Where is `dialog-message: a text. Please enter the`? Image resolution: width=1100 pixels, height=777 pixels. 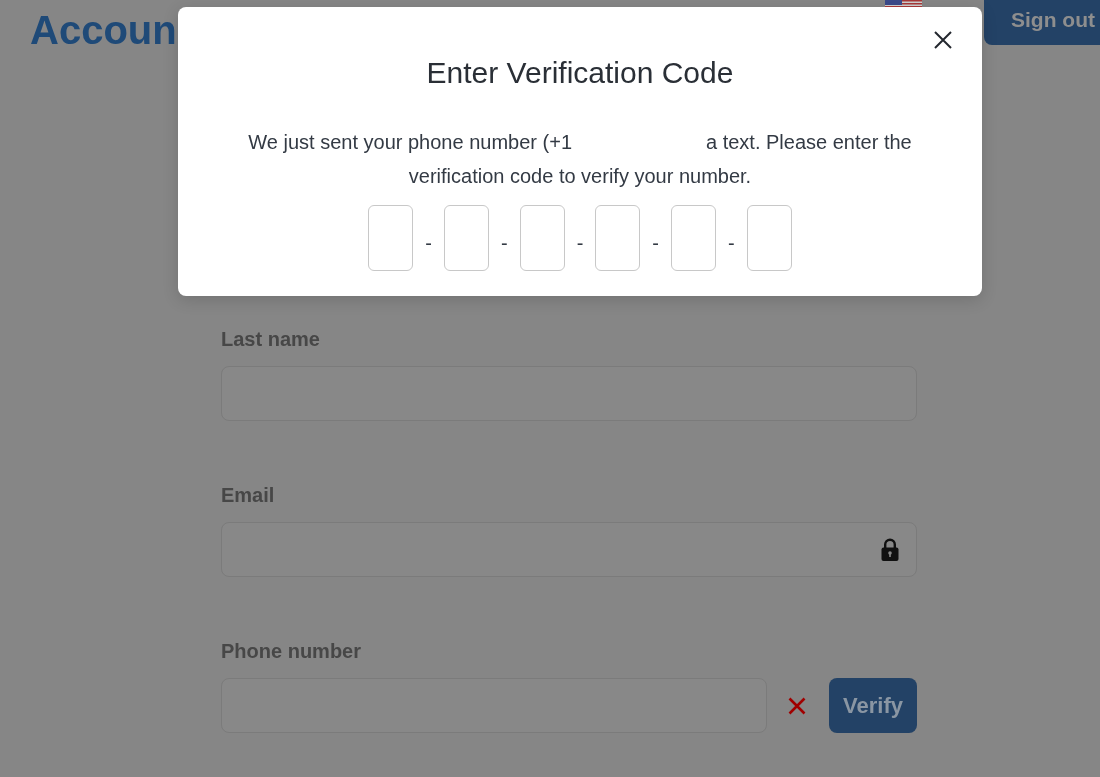
dialog-message: a text. Please enter the is located at coordinates (809, 142).